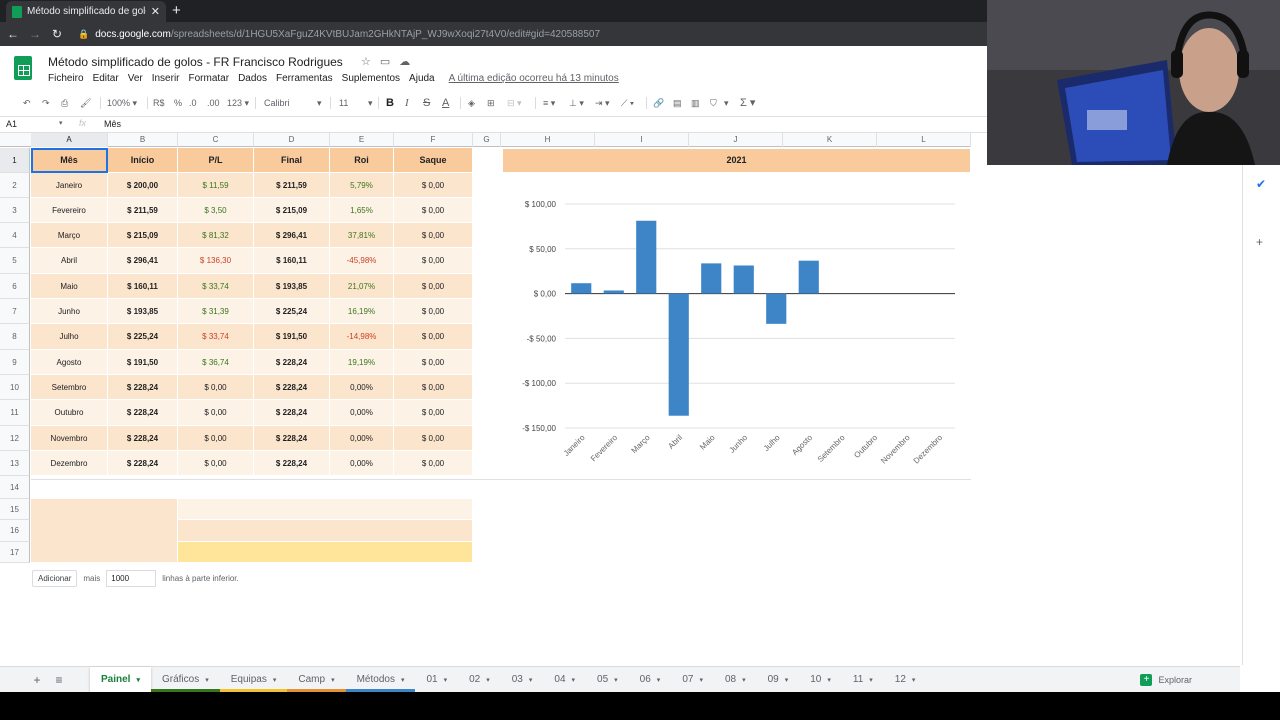 This screenshot has width=1280, height=720. Describe the element at coordinates (27, 103) in the screenshot. I see `undo-icon: ↶` at that location.